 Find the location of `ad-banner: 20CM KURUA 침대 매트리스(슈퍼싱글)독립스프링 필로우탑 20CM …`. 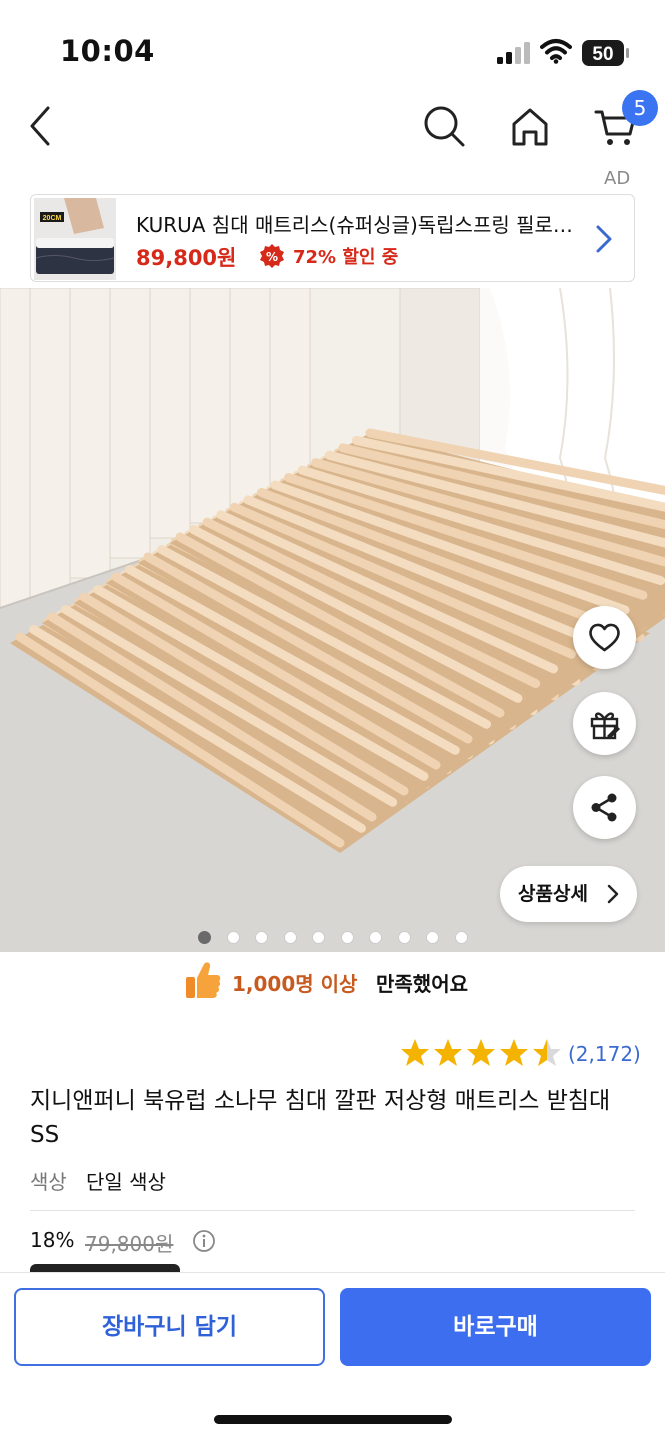

ad-banner: 20CM KURUA 침대 매트리스(슈퍼싱글)독립스프링 필로우탑 20CM … is located at coordinates (332, 238).